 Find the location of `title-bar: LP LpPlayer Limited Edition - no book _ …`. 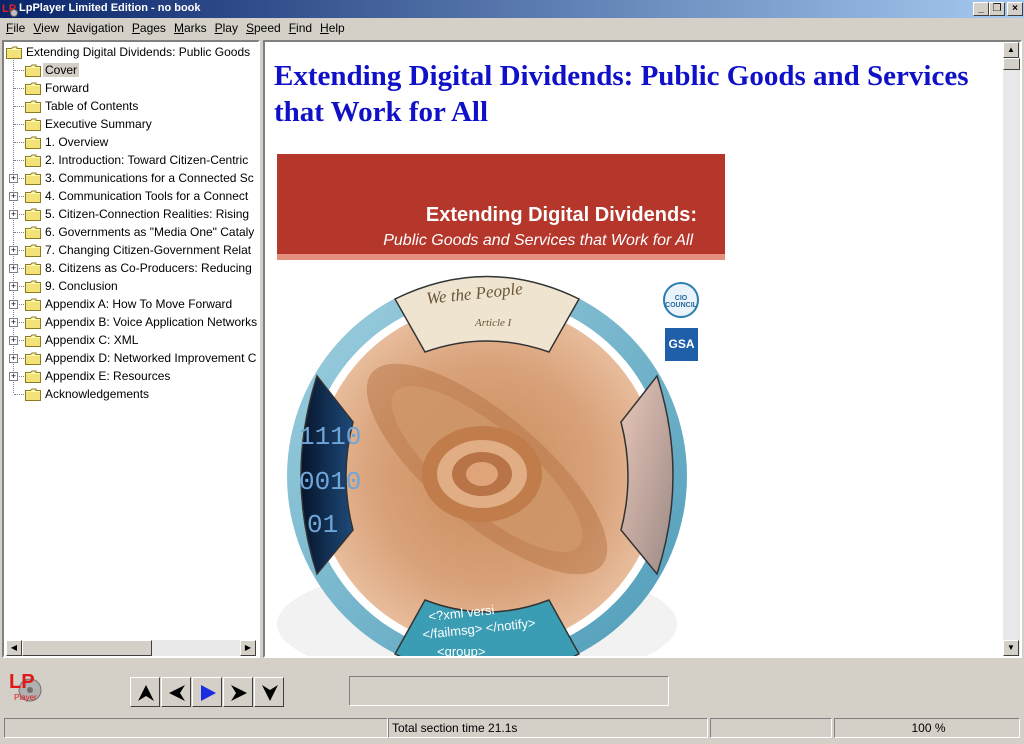

title-bar: LP LpPlayer Limited Edition - no book _ … is located at coordinates (512, 9).